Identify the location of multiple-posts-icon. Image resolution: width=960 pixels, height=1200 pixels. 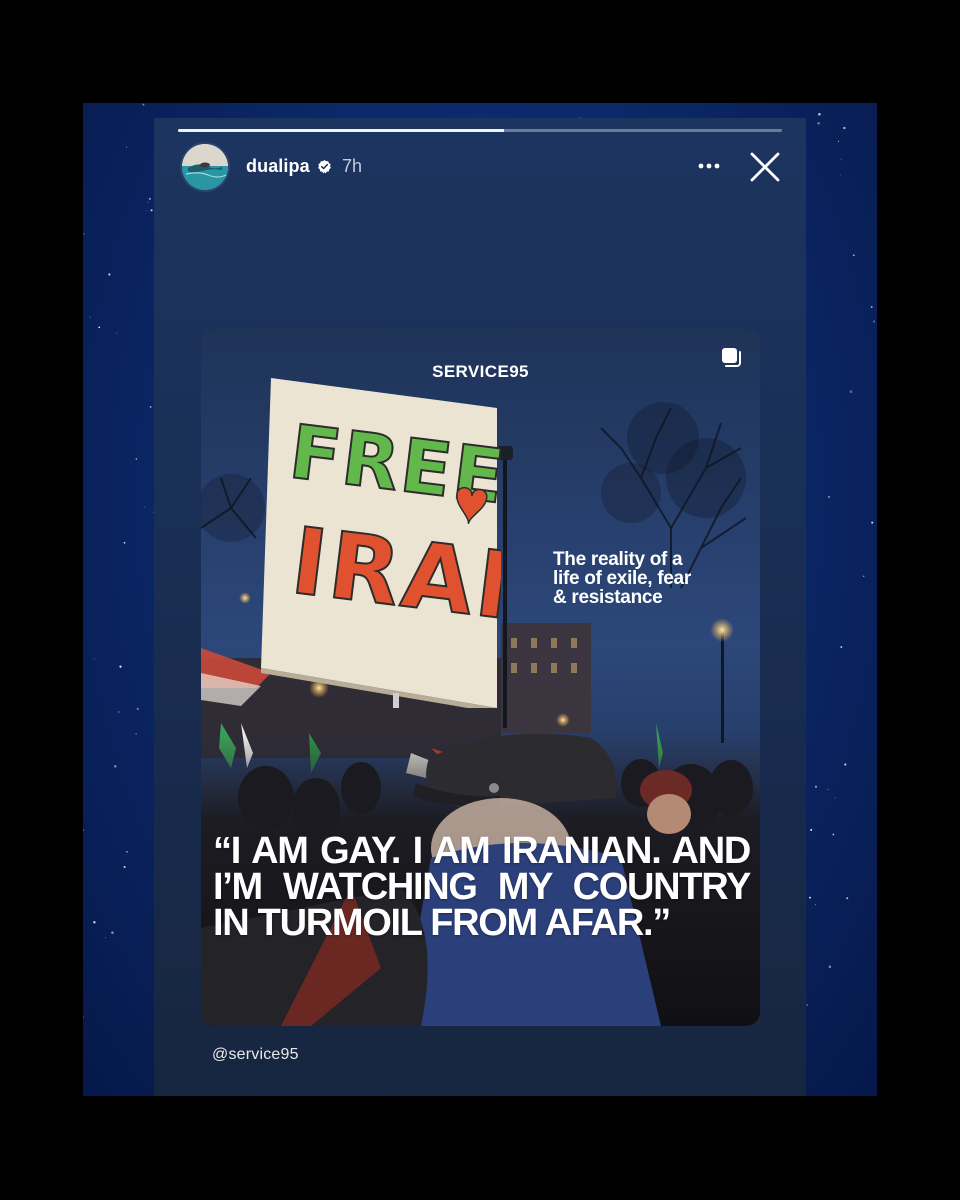
(731, 357).